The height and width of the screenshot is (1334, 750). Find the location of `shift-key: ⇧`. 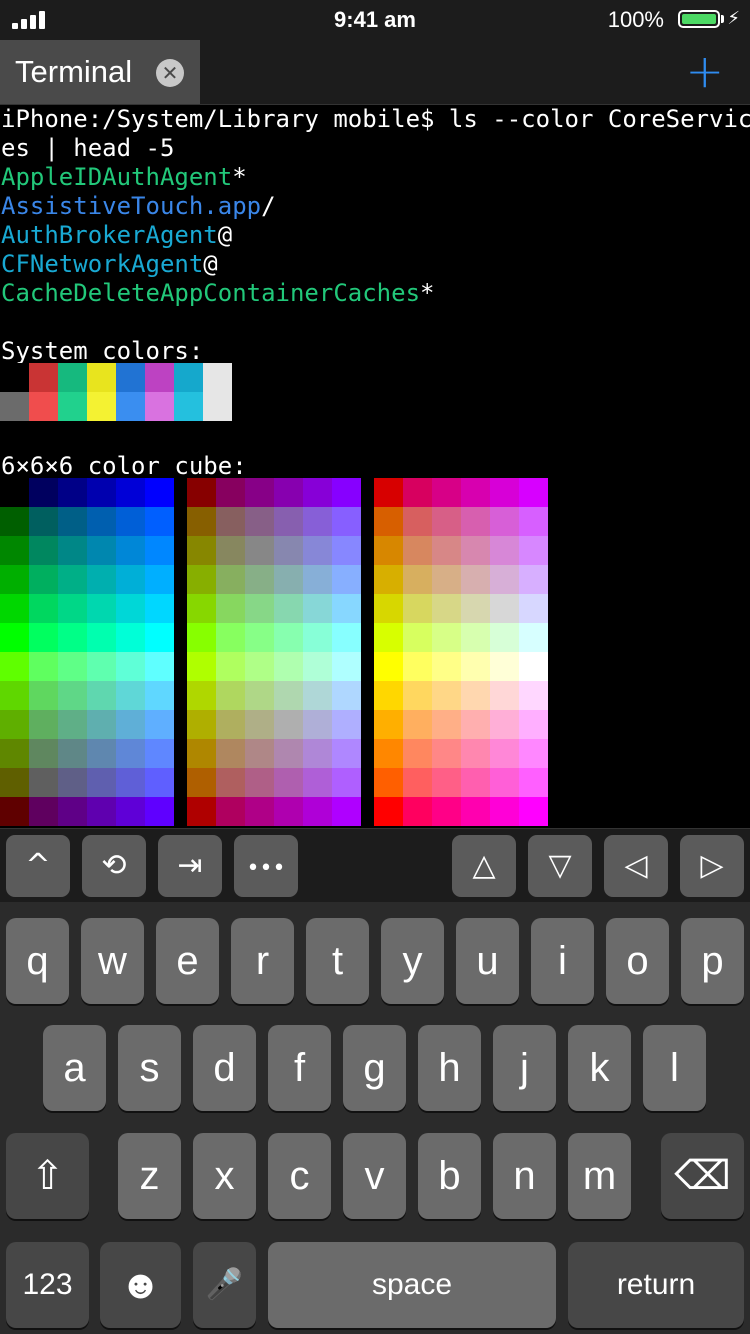

shift-key: ⇧ is located at coordinates (47, 1176).